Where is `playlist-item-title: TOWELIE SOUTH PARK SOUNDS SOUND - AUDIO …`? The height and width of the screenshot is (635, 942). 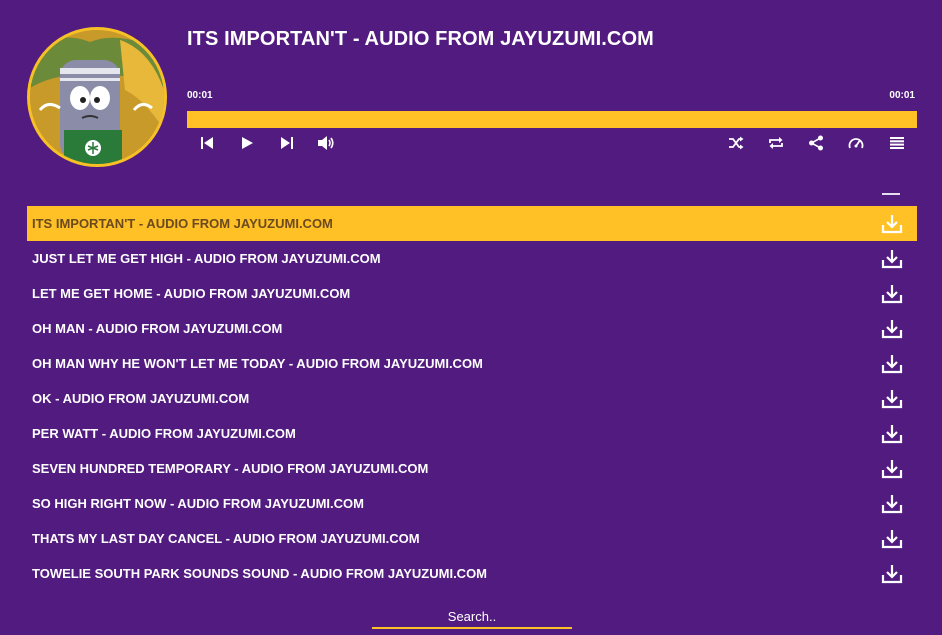
playlist-item-title: TOWELIE SOUTH PARK SOUNDS SOUND - AUDIO … is located at coordinates (260, 573).